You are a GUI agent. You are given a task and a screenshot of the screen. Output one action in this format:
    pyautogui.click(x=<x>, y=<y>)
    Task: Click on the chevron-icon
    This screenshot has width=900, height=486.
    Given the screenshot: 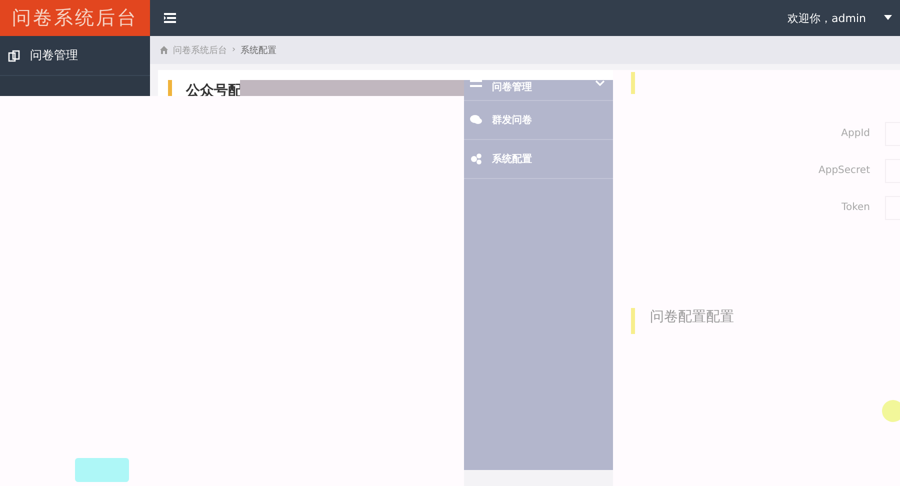 What is the action you would take?
    pyautogui.click(x=600, y=83)
    